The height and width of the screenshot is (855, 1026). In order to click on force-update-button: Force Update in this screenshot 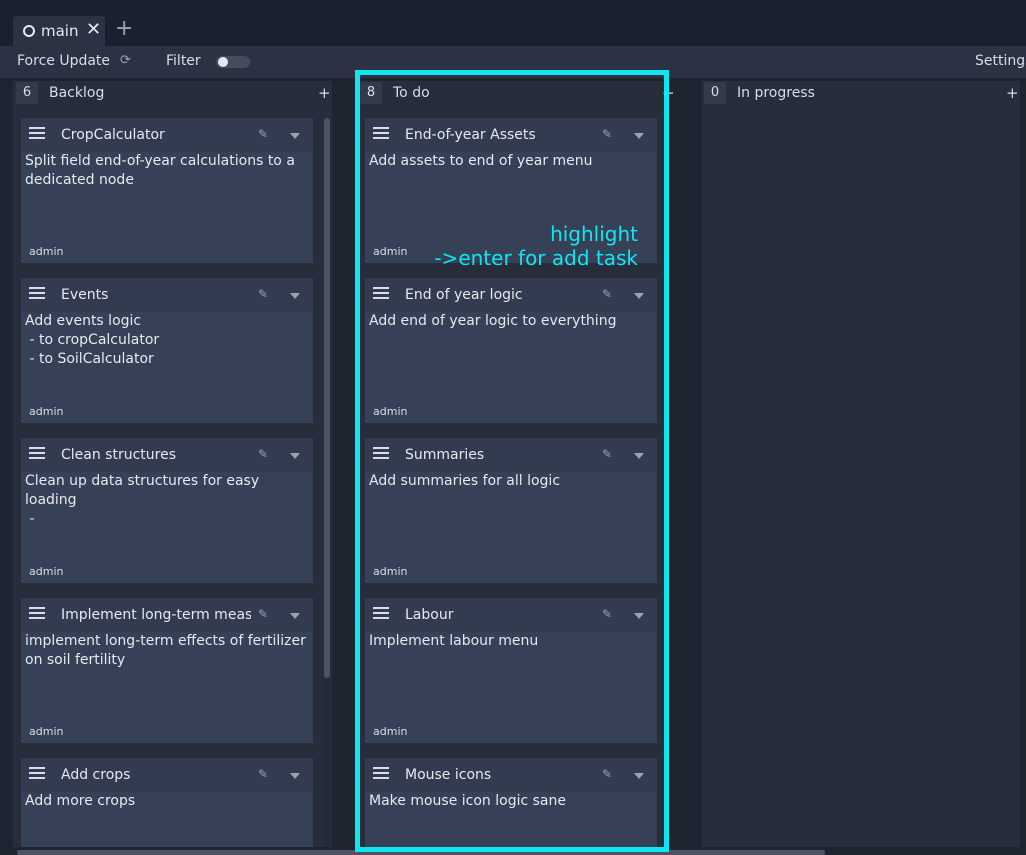, I will do `click(63, 61)`.